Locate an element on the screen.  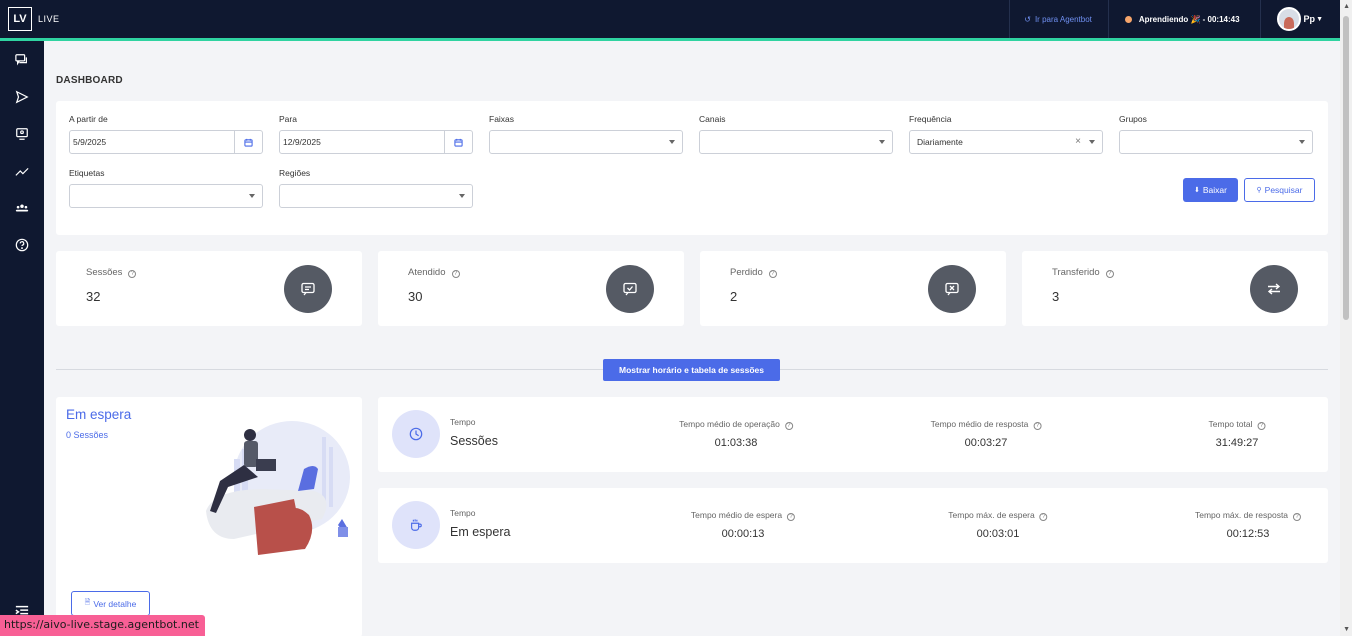
sidebar-item-team is located at coordinates (22, 207).